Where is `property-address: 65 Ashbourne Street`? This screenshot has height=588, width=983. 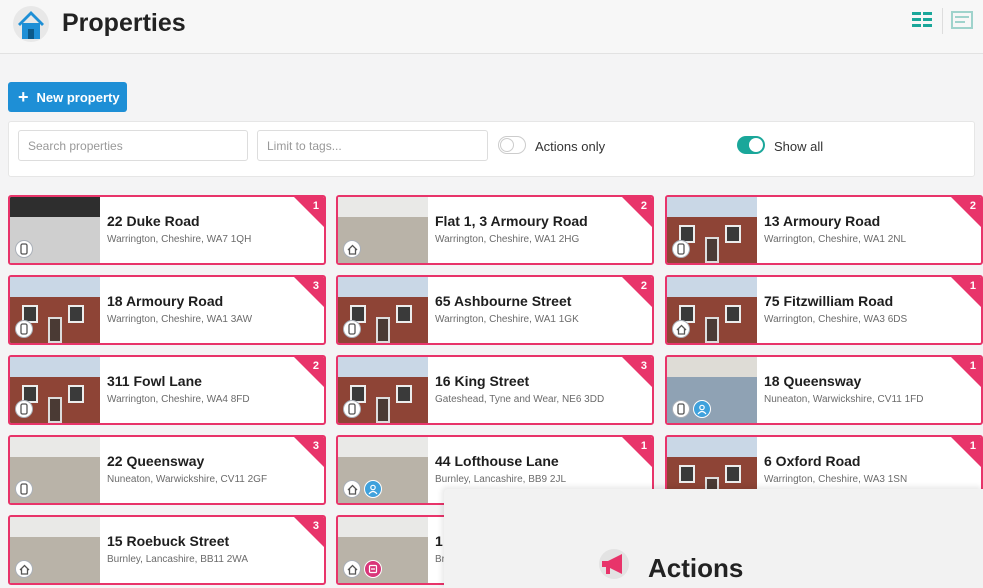 property-address: 65 Ashbourne Street is located at coordinates (503, 301).